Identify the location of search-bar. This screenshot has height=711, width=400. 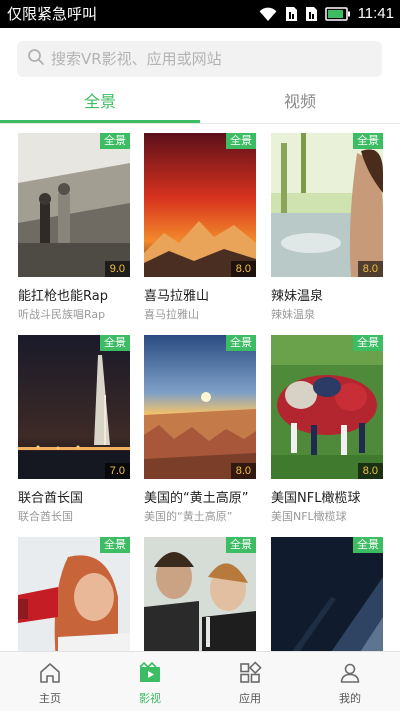
(199, 59).